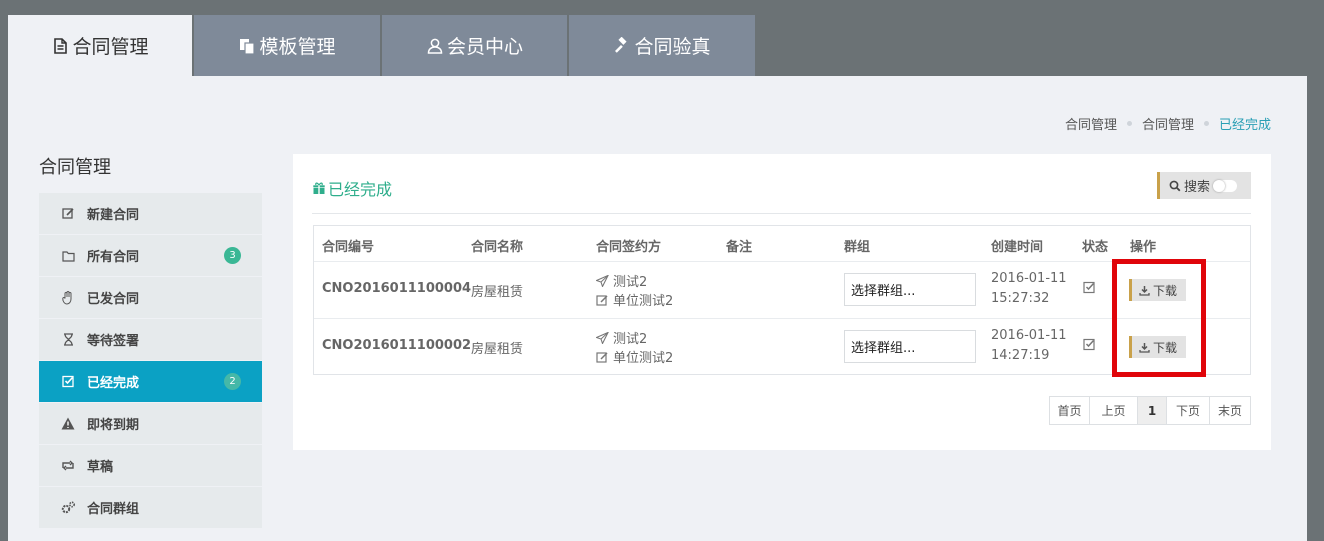 Image resolution: width=1324 pixels, height=541 pixels. I want to click on sidebar-item-sent-contracts: 已发合同, so click(150, 297).